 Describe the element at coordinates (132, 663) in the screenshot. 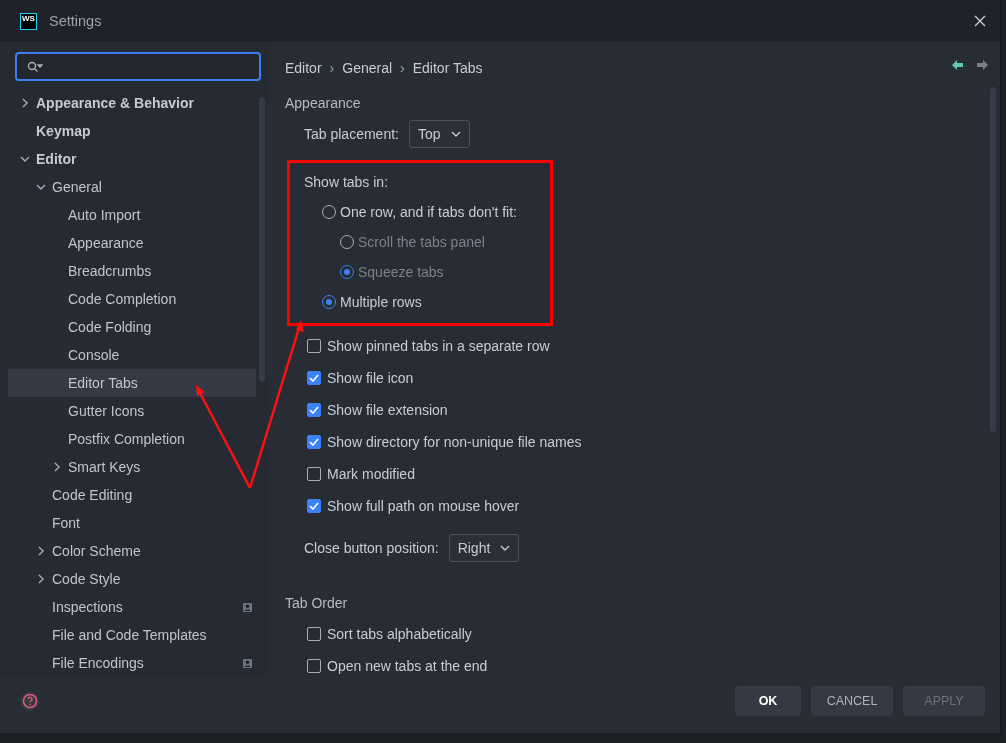

I see `tree-item: File Encodings` at that location.